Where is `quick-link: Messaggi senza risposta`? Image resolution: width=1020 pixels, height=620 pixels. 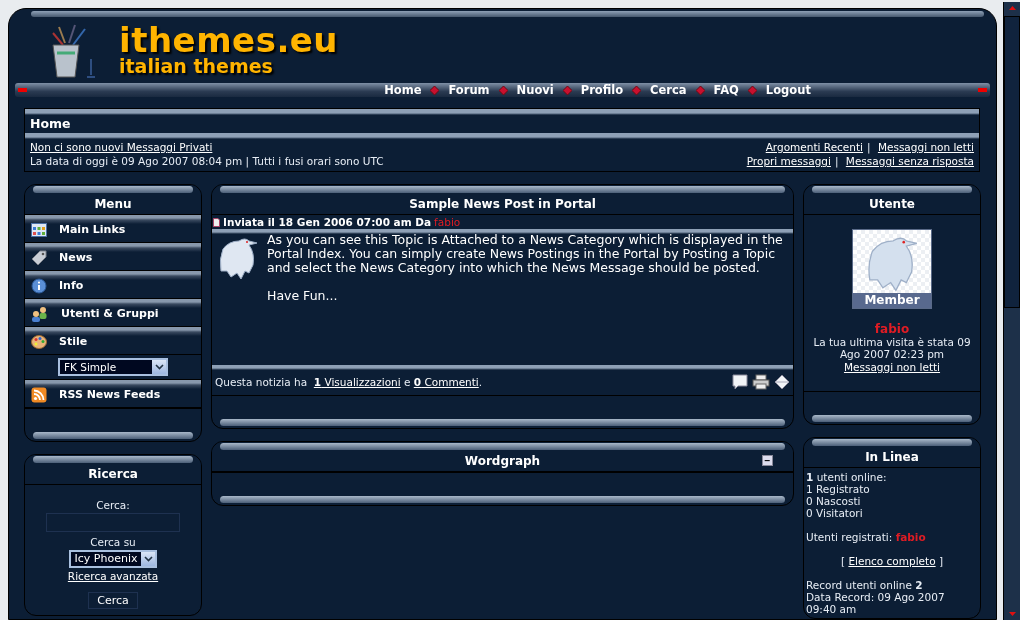 quick-link: Messaggi senza risposta is located at coordinates (909, 161).